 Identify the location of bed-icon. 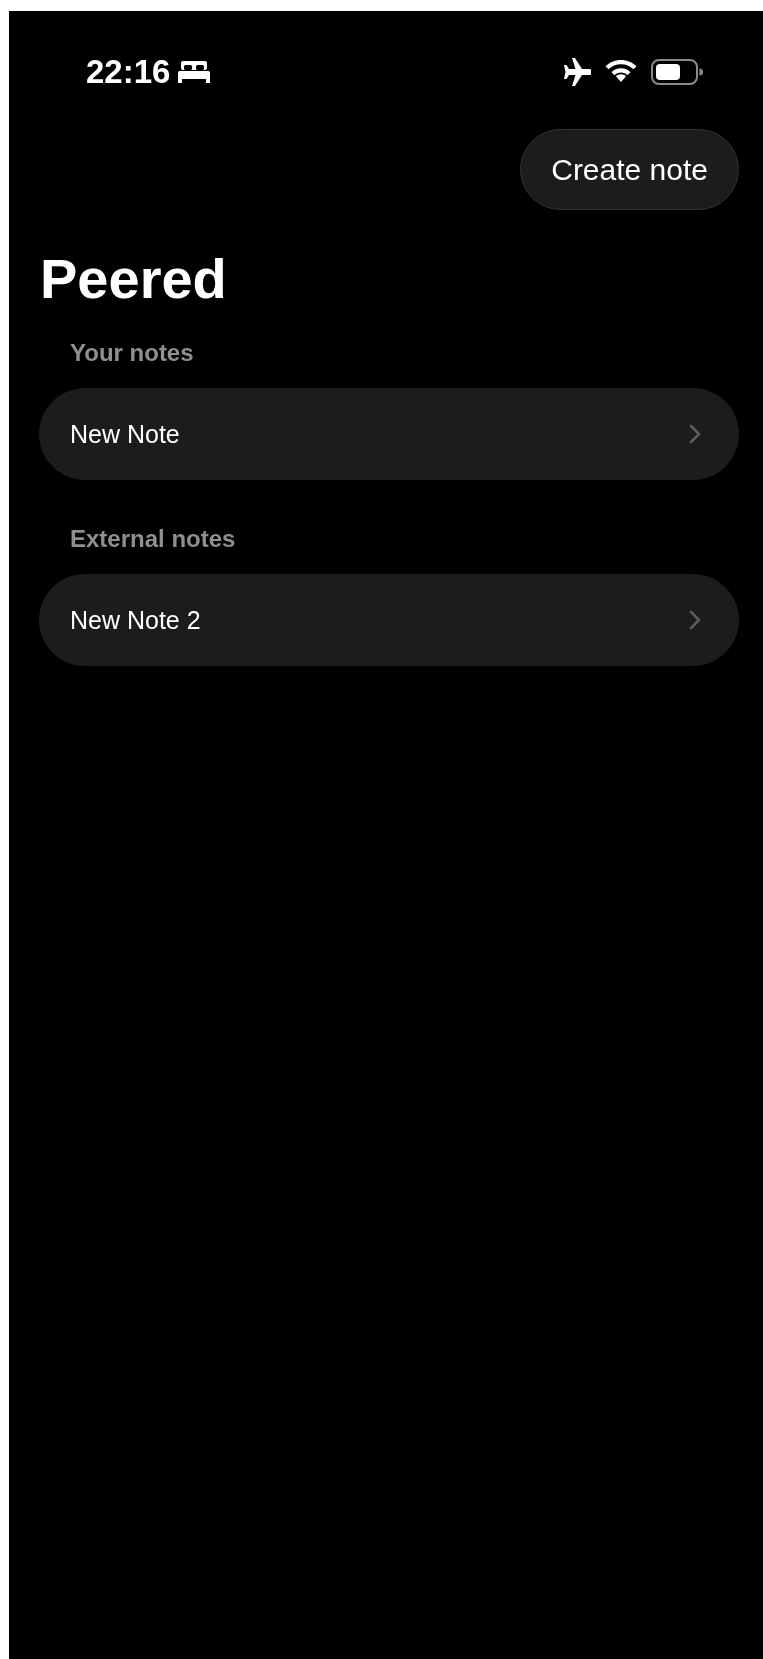
(194, 72).